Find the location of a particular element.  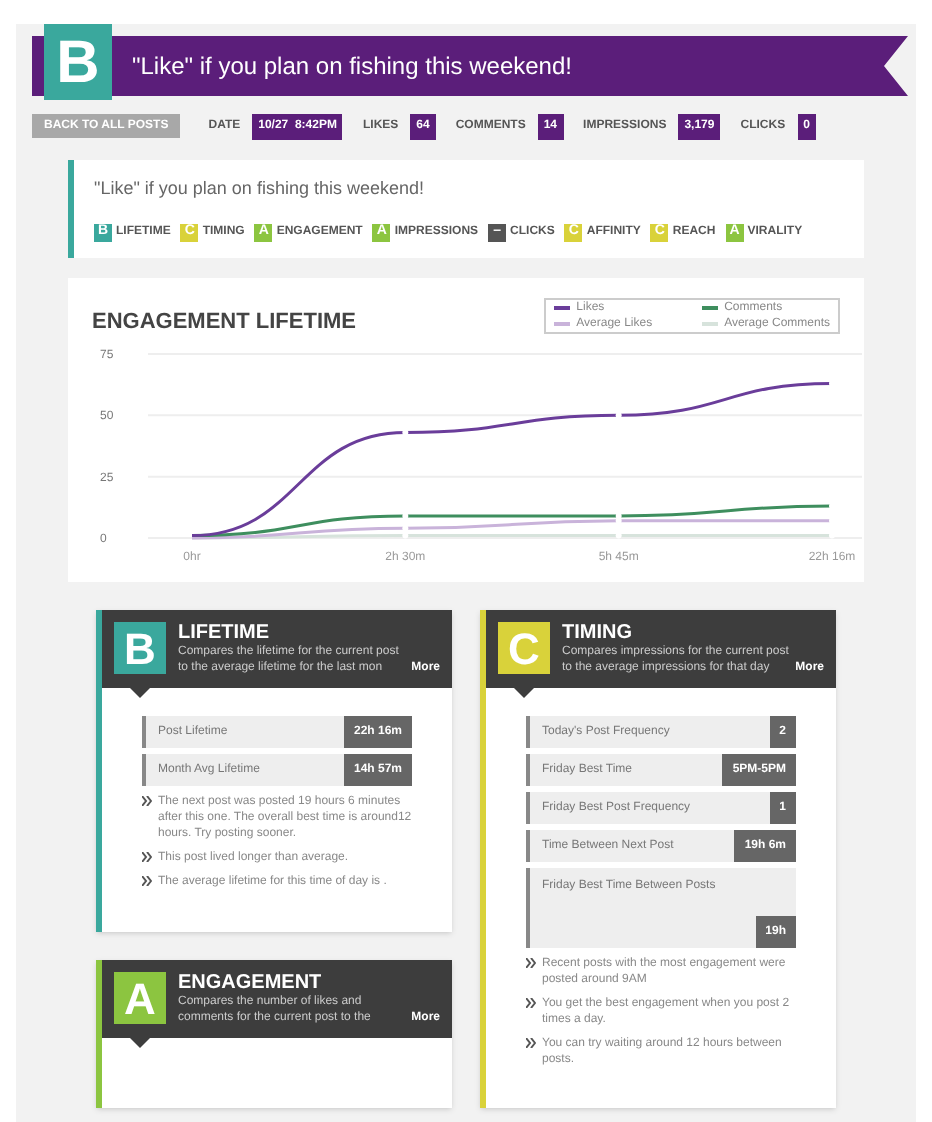

post-text: "Like" if you plan on fishing this weekend! is located at coordinates (260, 189).